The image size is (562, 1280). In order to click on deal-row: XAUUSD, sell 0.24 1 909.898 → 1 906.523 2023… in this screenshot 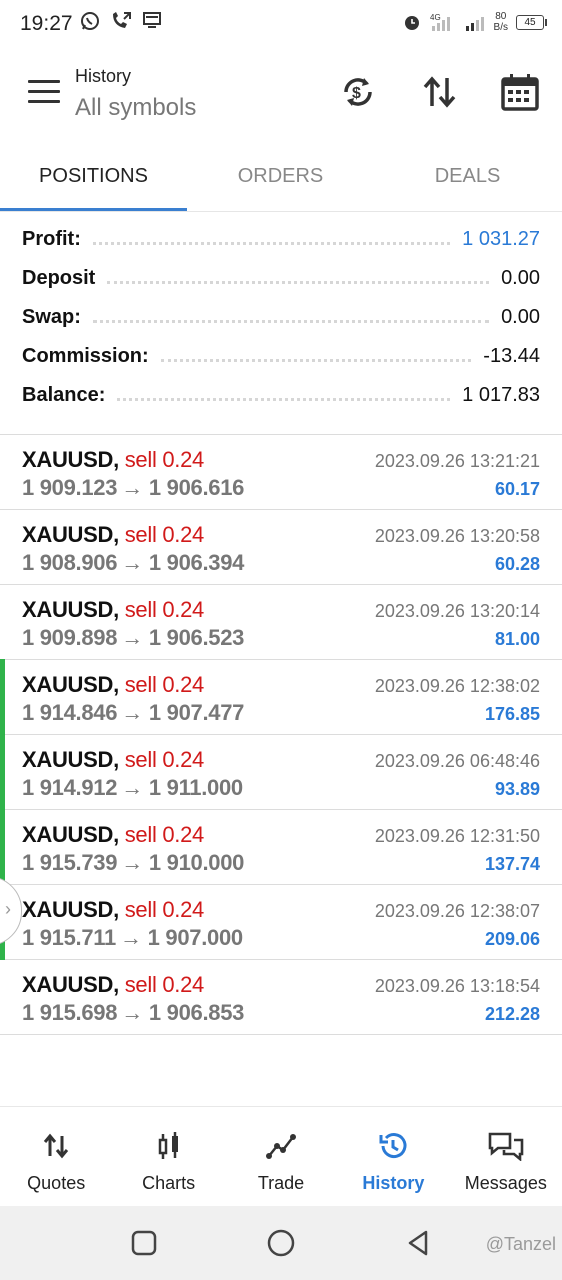, I will do `click(281, 622)`.